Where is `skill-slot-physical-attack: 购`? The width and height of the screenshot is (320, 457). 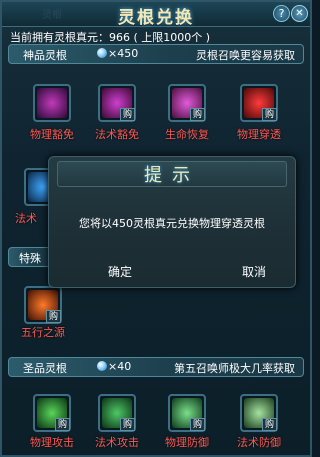
skill-slot-physical-attack: 购 is located at coordinates (52, 413).